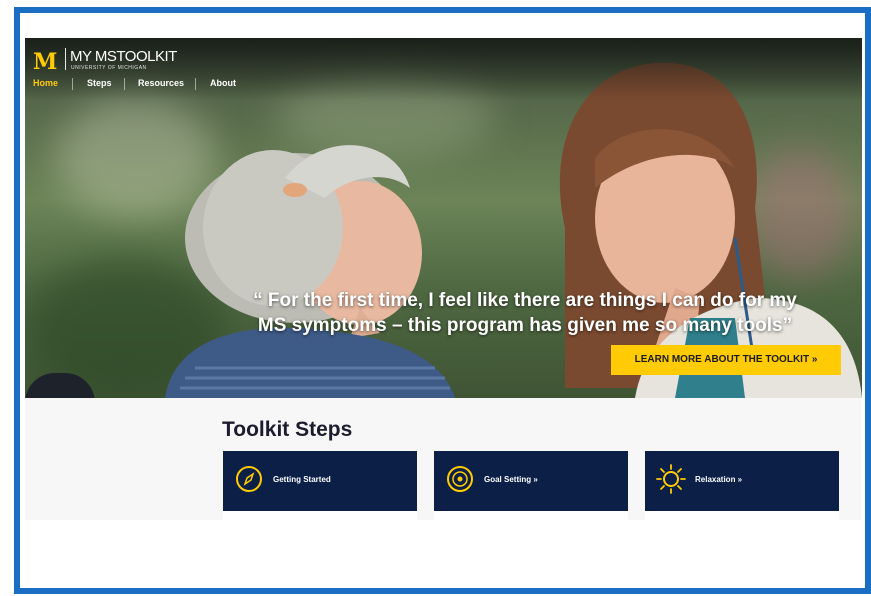 The image size is (871, 596). Describe the element at coordinates (726, 360) in the screenshot. I see `learn-more-button: LEARN MORE ABOUT THE TOOLKIT »` at that location.